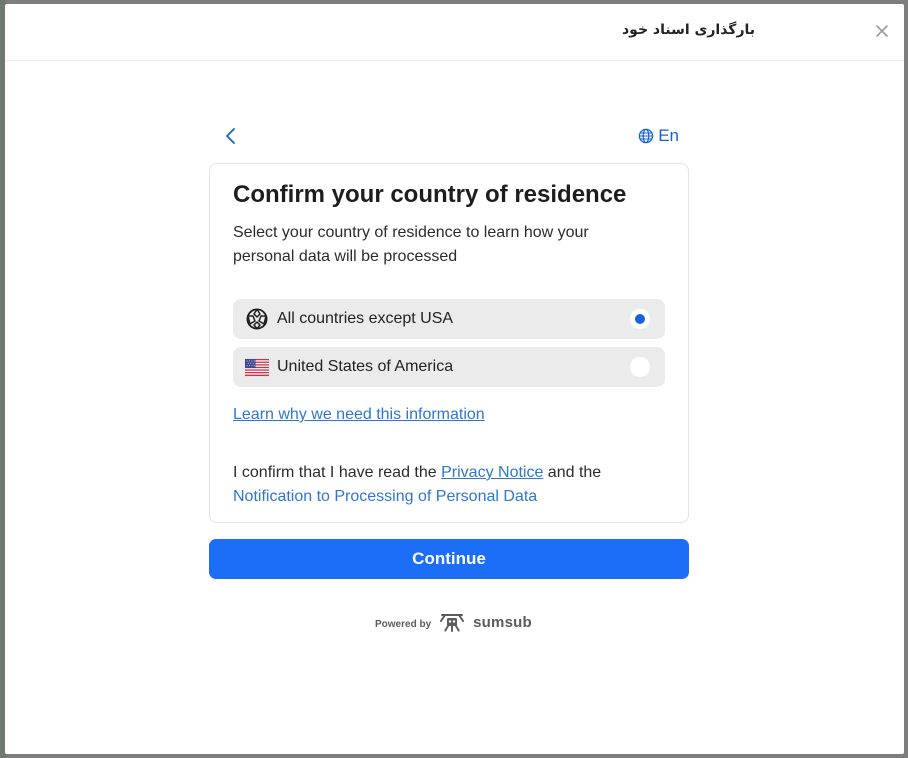  I want to click on close-icon, so click(882, 31).